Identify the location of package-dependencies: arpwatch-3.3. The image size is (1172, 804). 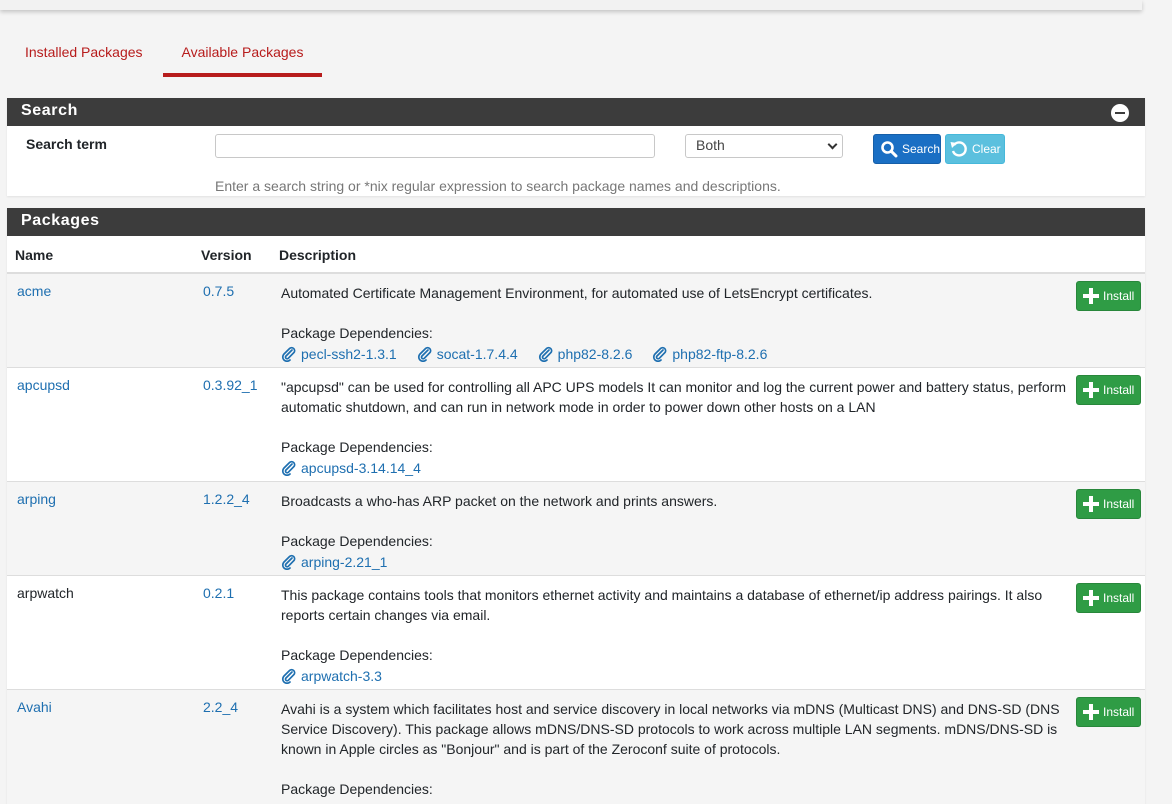
(676, 676).